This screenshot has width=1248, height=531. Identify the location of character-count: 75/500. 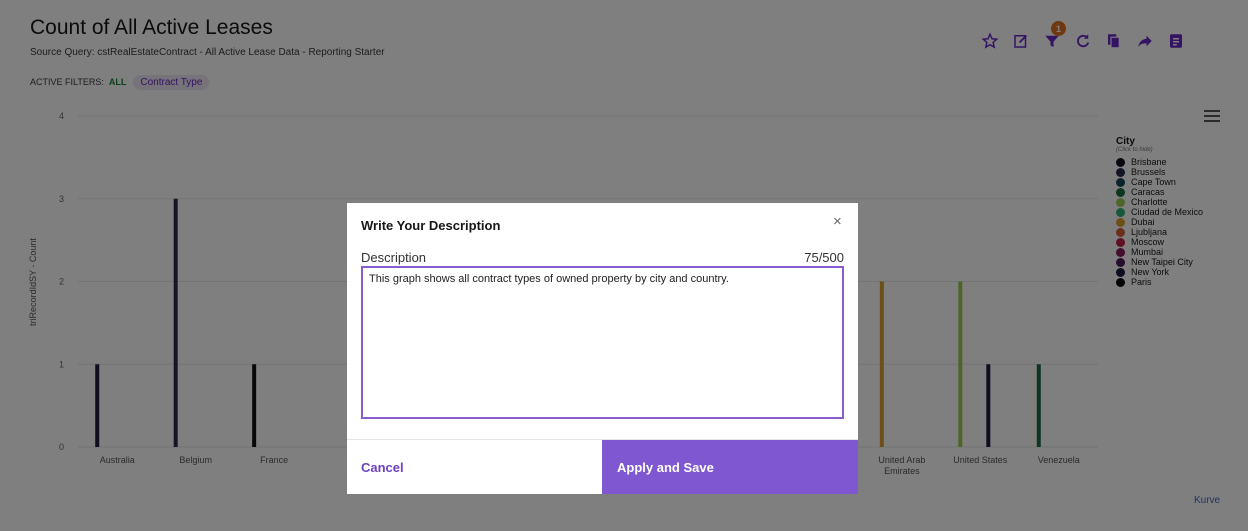
(824, 257).